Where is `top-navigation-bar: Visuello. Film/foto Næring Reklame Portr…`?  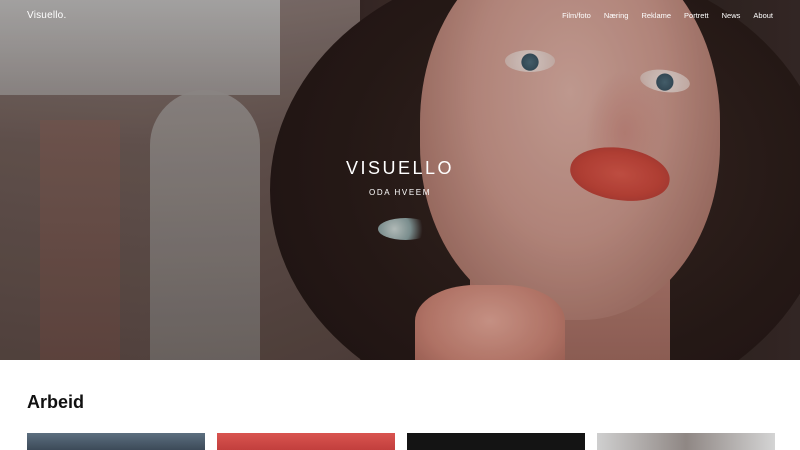
top-navigation-bar: Visuello. Film/foto Næring Reklame Portr… is located at coordinates (400, 16).